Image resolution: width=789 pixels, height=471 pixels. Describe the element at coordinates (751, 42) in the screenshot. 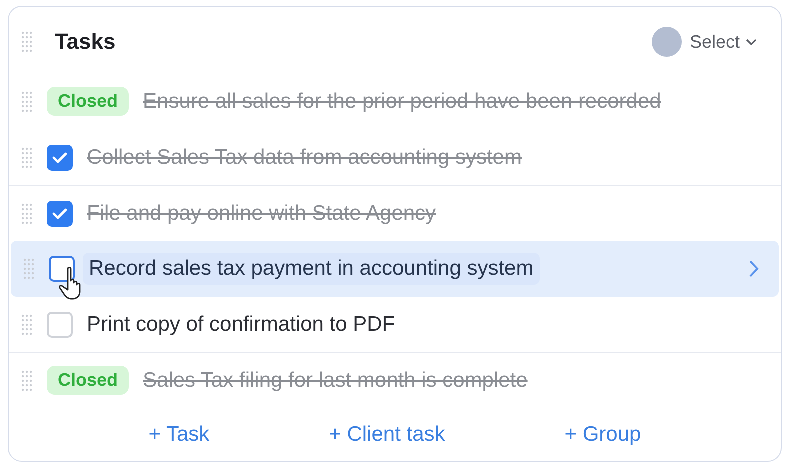

I see `chevron-down-icon` at that location.